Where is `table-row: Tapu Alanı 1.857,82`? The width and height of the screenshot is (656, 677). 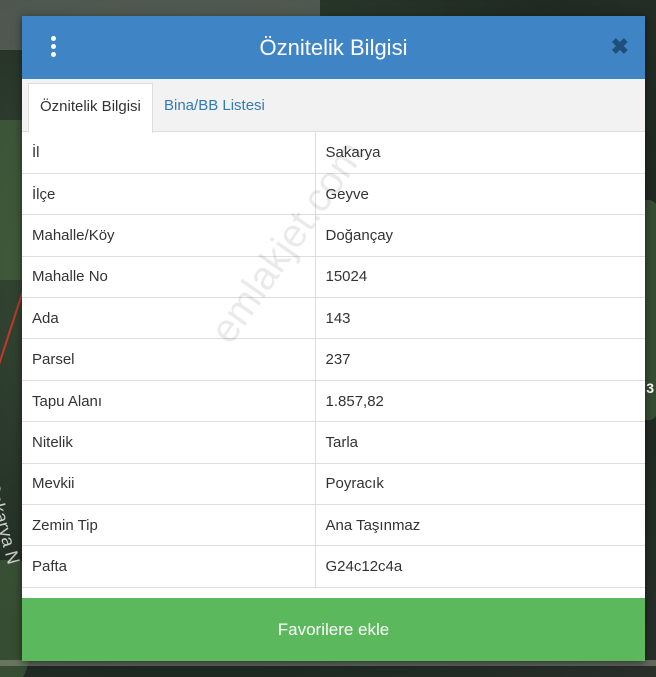 table-row: Tapu Alanı 1.857,82 is located at coordinates (333, 401).